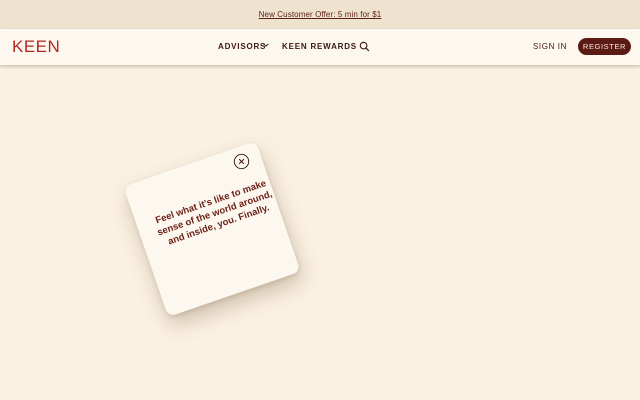 The width and height of the screenshot is (640, 400). I want to click on search-icon, so click(364, 46).